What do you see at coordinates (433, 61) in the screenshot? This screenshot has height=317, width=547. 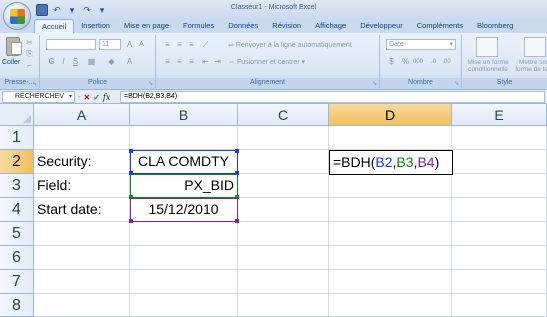 I see `increase-decimal-icon: .0` at bounding box center [433, 61].